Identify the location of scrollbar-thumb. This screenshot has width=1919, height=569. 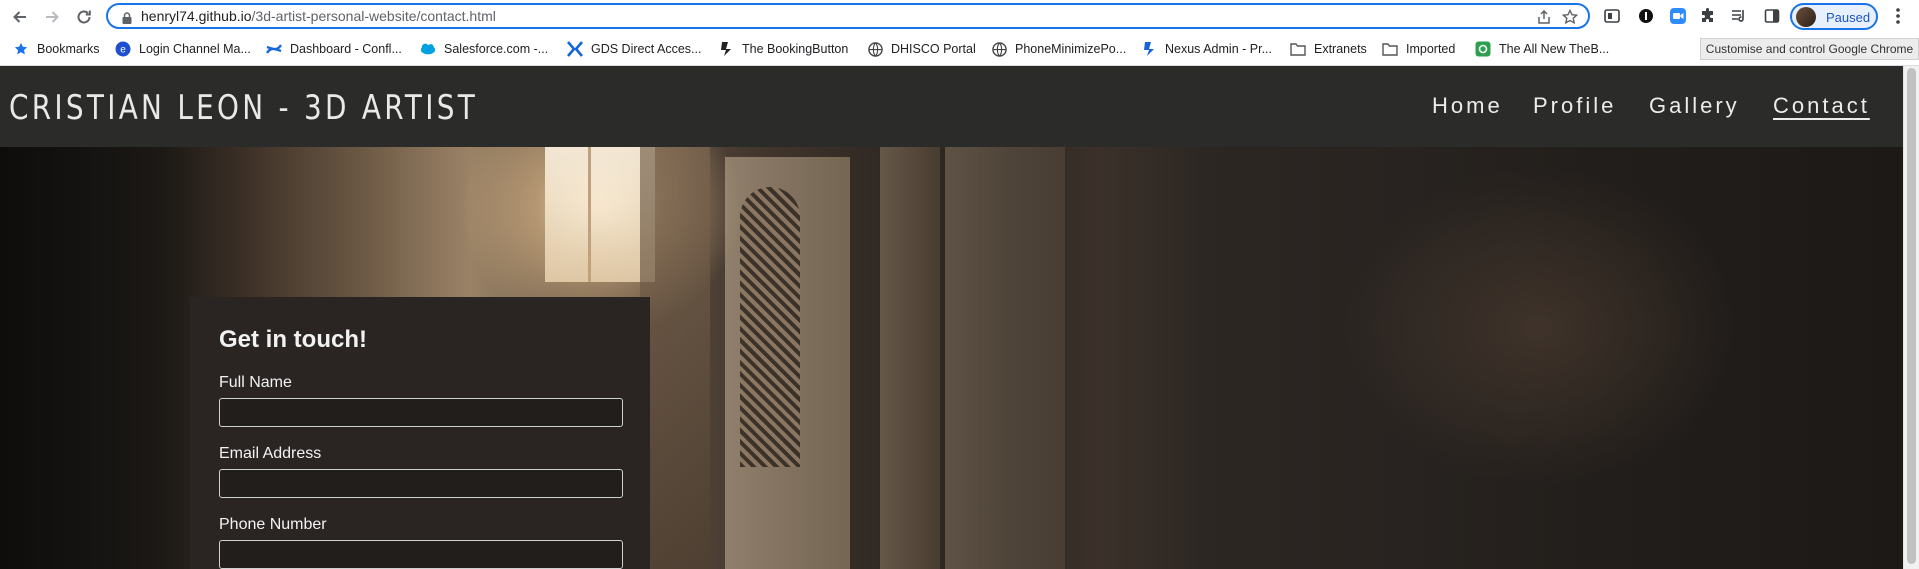
(1911, 316).